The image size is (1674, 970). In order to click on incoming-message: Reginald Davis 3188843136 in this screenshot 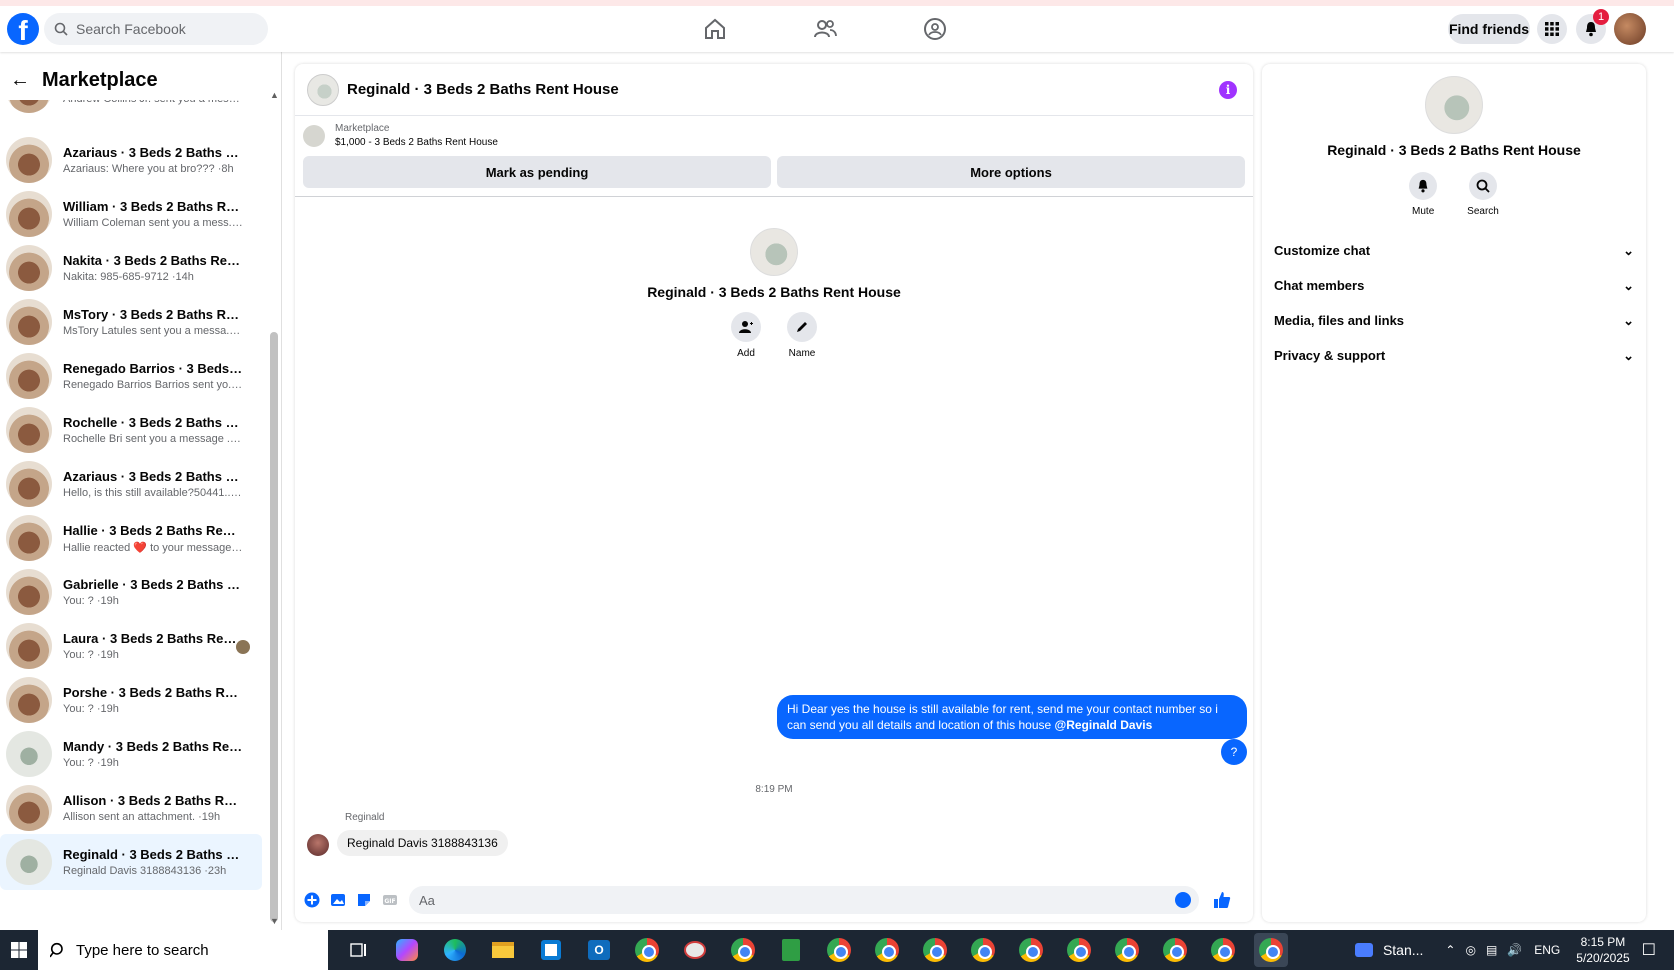, I will do `click(422, 843)`.